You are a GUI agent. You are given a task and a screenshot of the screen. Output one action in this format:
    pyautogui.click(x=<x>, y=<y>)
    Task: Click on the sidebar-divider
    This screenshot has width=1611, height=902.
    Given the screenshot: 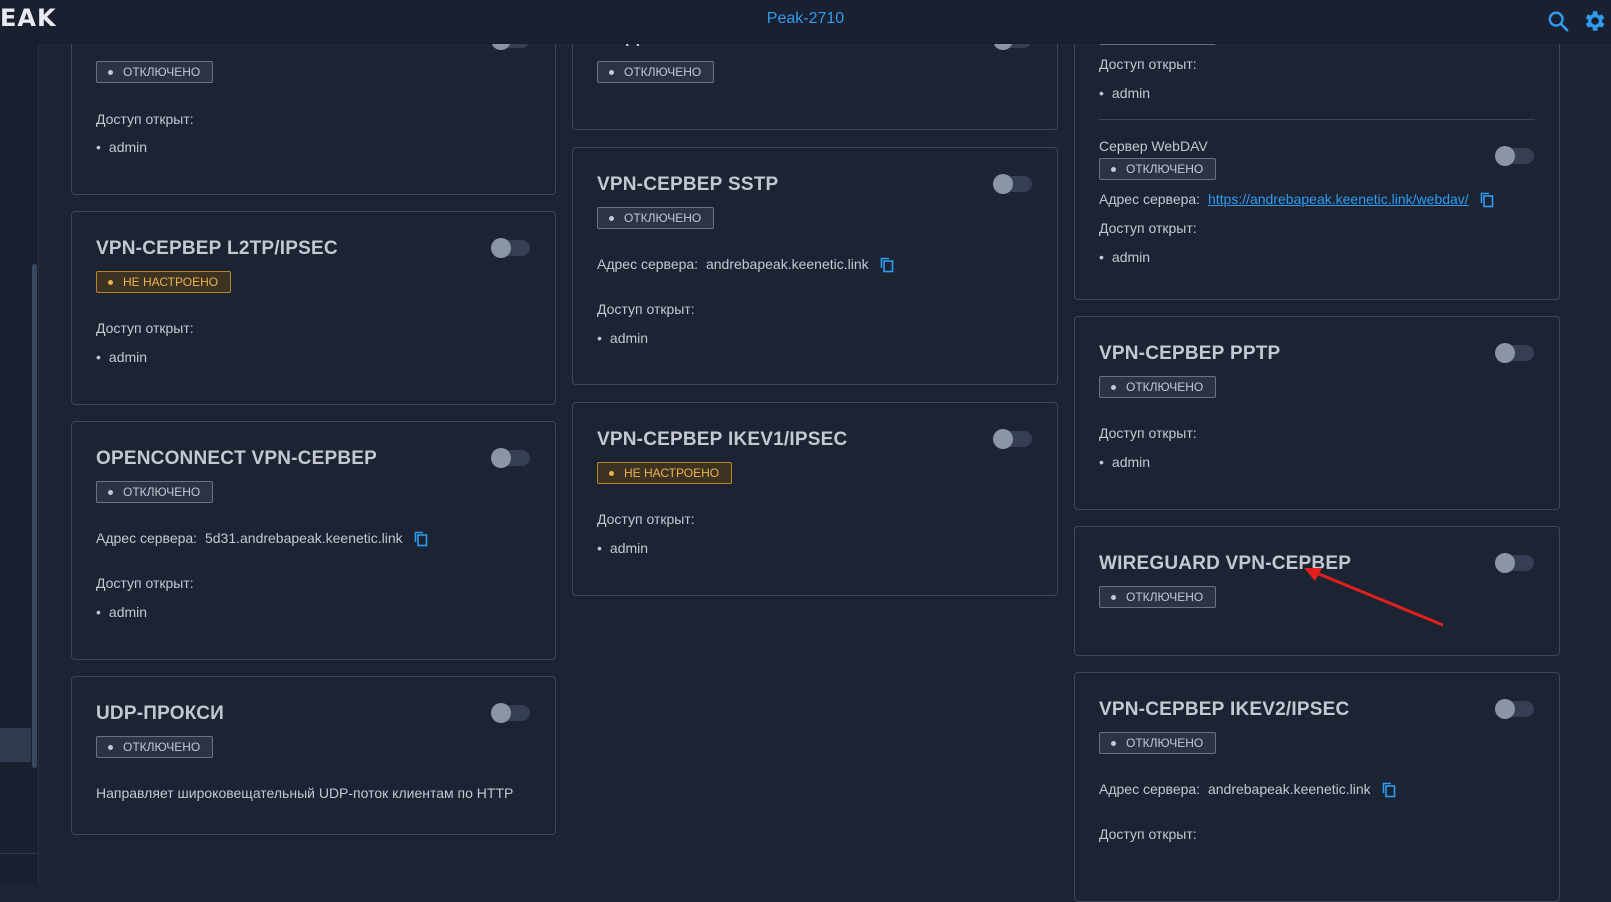 What is the action you would take?
    pyautogui.click(x=19, y=853)
    